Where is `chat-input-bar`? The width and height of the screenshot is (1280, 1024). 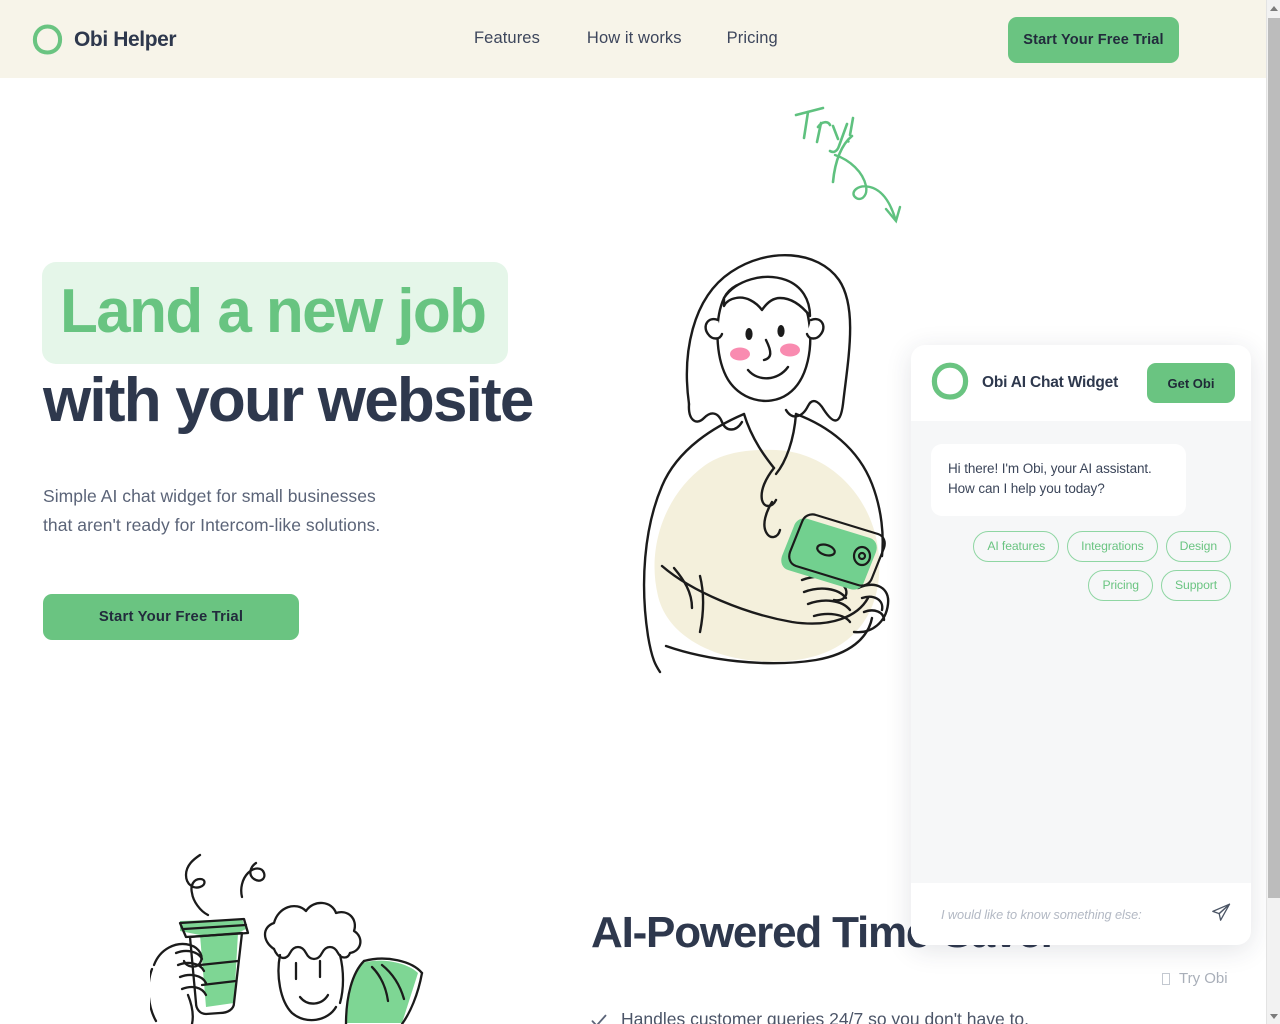 chat-input-bar is located at coordinates (1081, 914).